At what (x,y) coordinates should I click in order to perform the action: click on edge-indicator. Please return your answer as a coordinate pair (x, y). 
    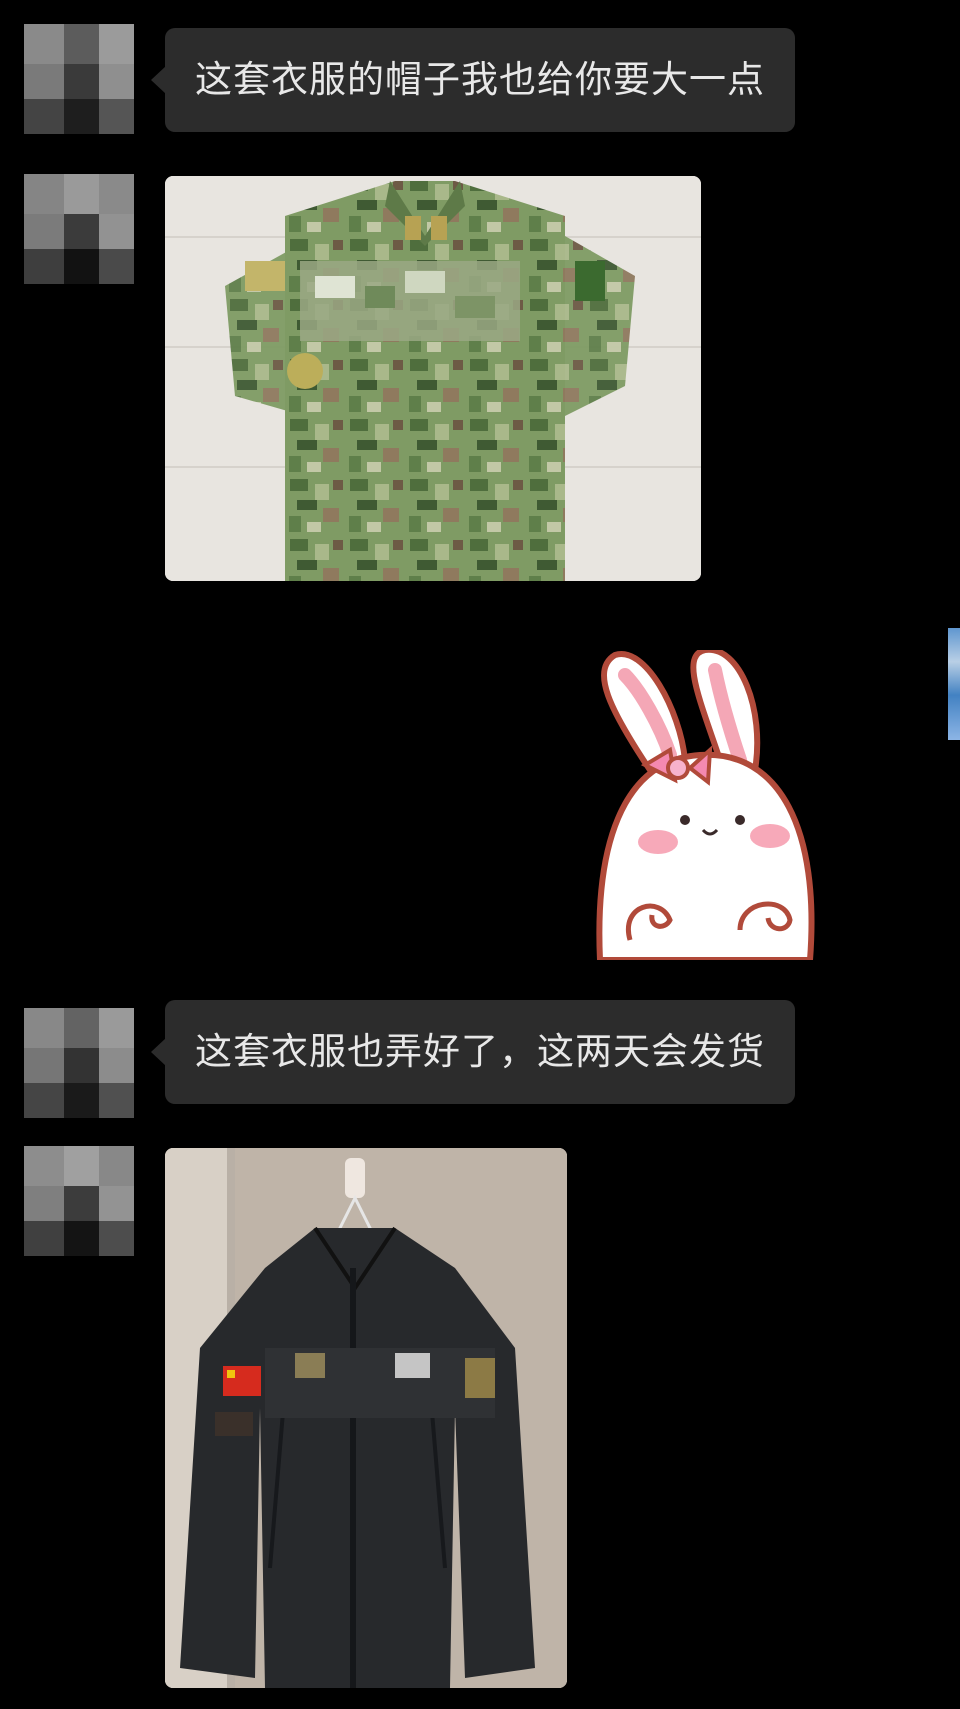
    Looking at the image, I should click on (954, 684).